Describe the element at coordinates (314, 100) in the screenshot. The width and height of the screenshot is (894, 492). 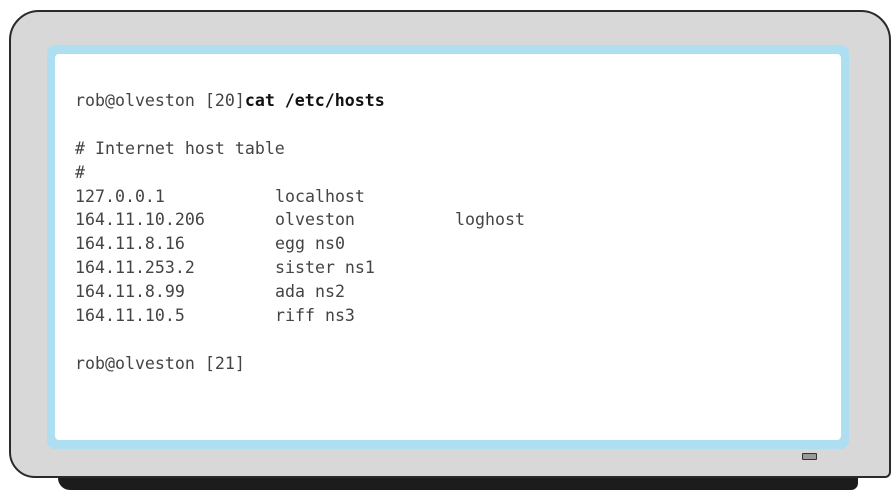
I see `command-text: cat /etc/hosts` at that location.